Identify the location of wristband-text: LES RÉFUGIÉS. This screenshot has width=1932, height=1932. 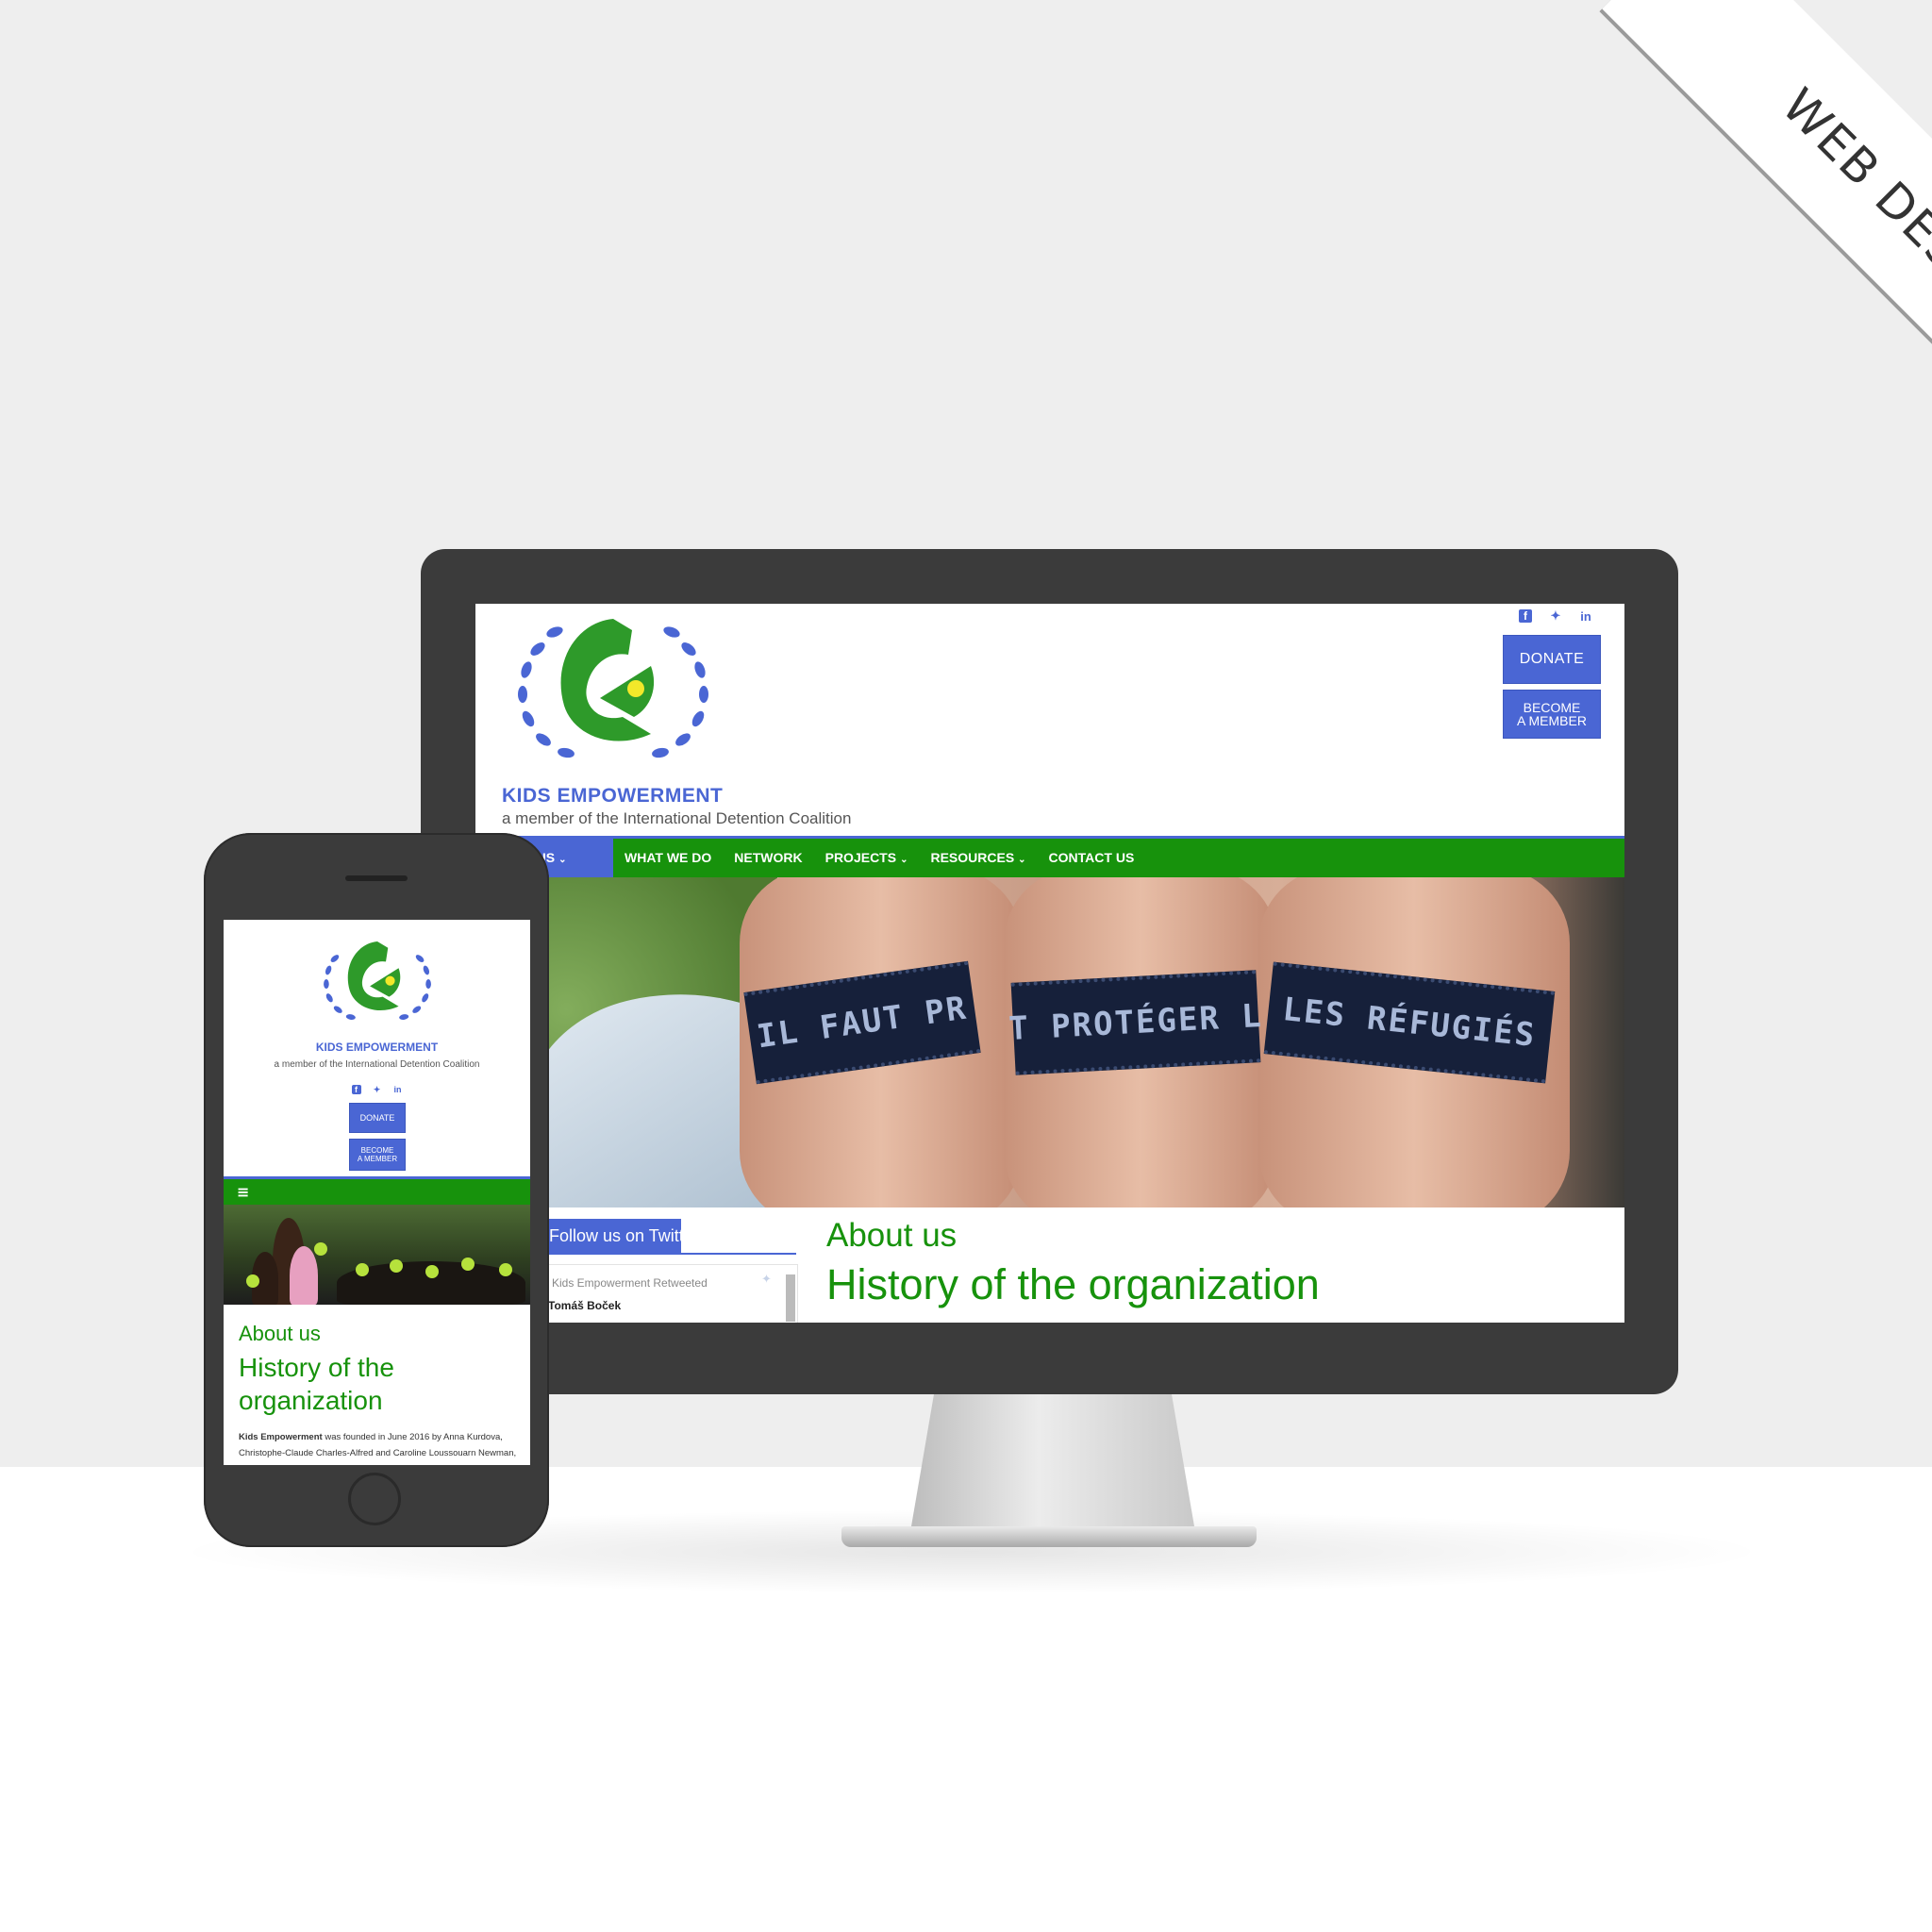
(1410, 1023).